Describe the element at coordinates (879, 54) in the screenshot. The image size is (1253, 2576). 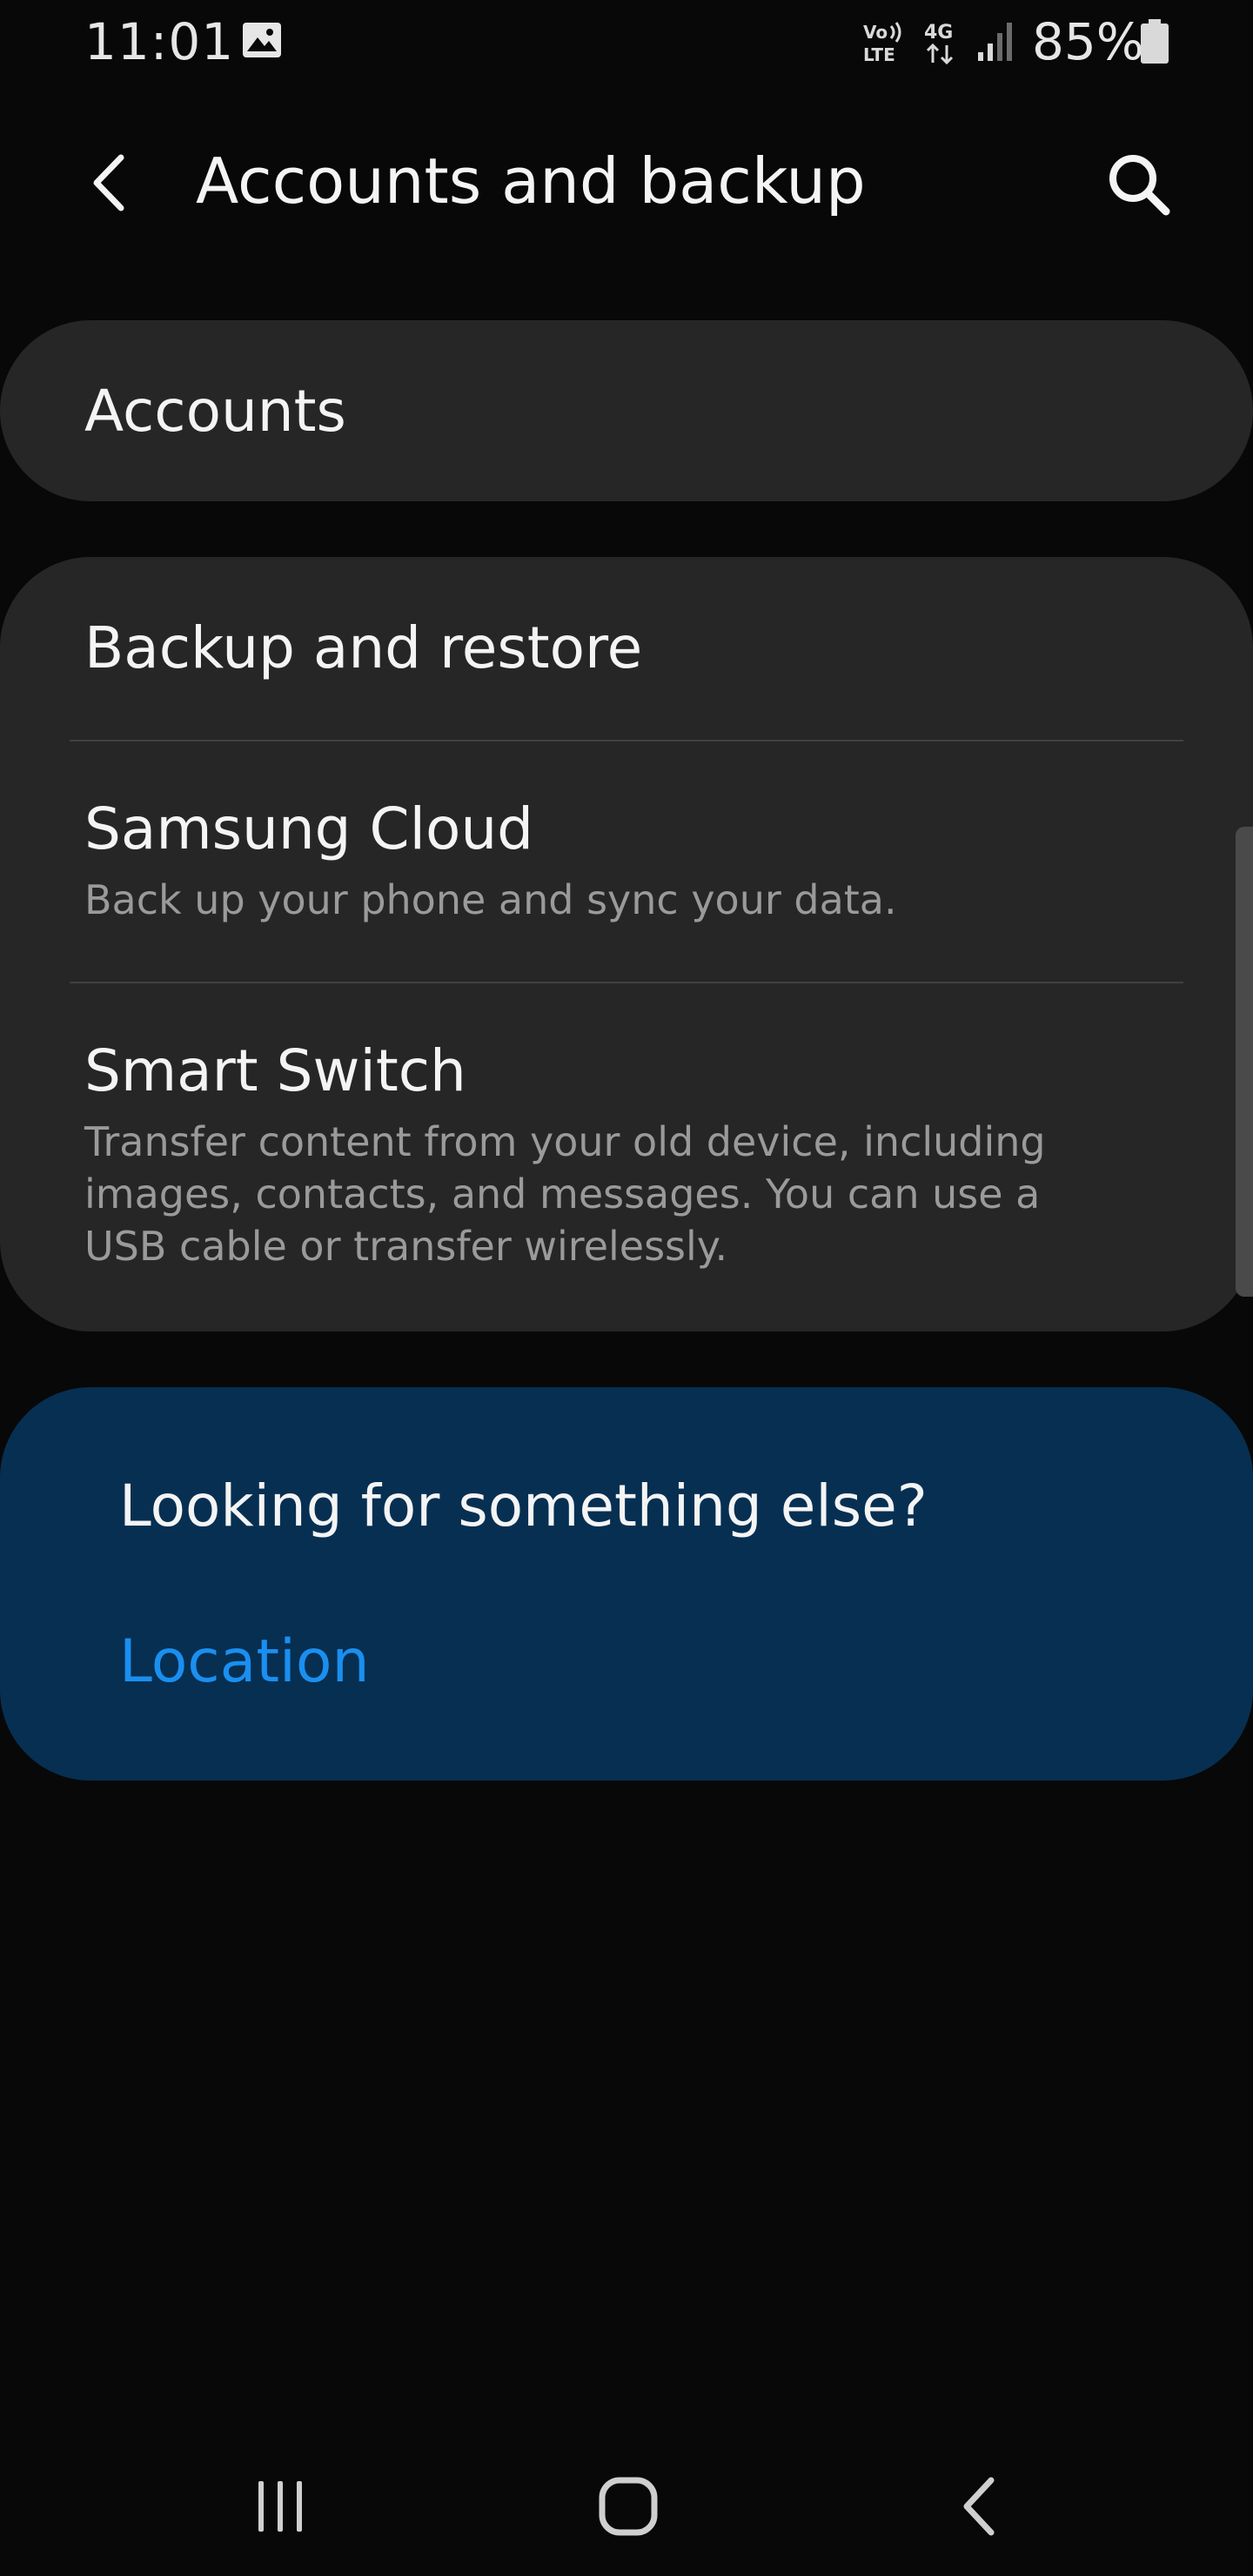
I see `svg-text: LTE` at that location.